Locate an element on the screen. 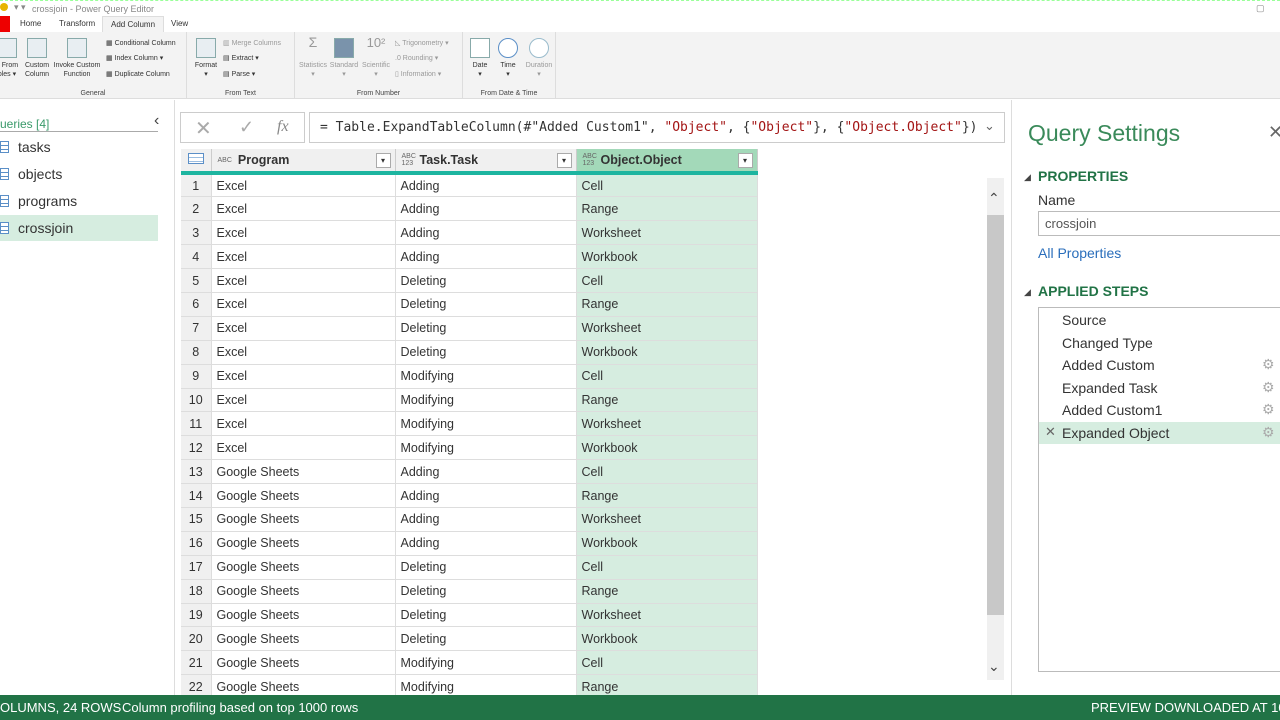  time-button: Time ▾ is located at coordinates (508, 58).